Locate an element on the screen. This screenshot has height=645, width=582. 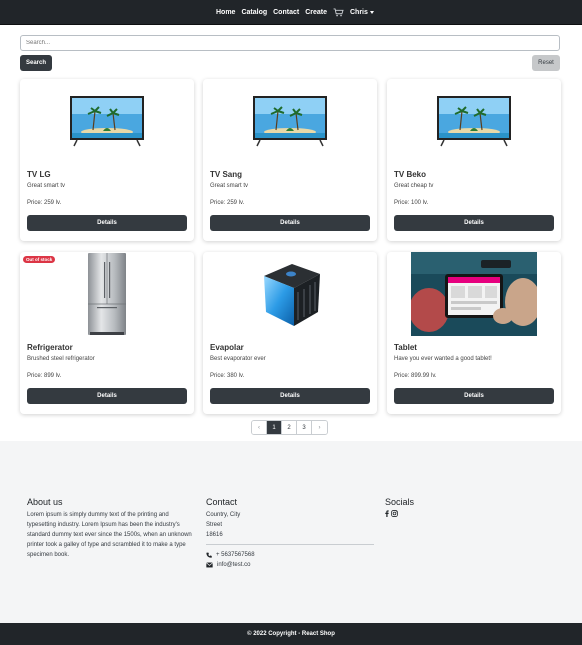
divider is located at coordinates (290, 544).